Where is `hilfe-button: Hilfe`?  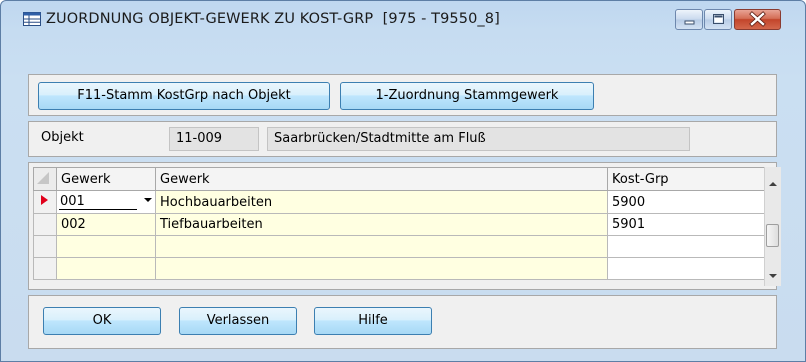 hilfe-button: Hilfe is located at coordinates (373, 321).